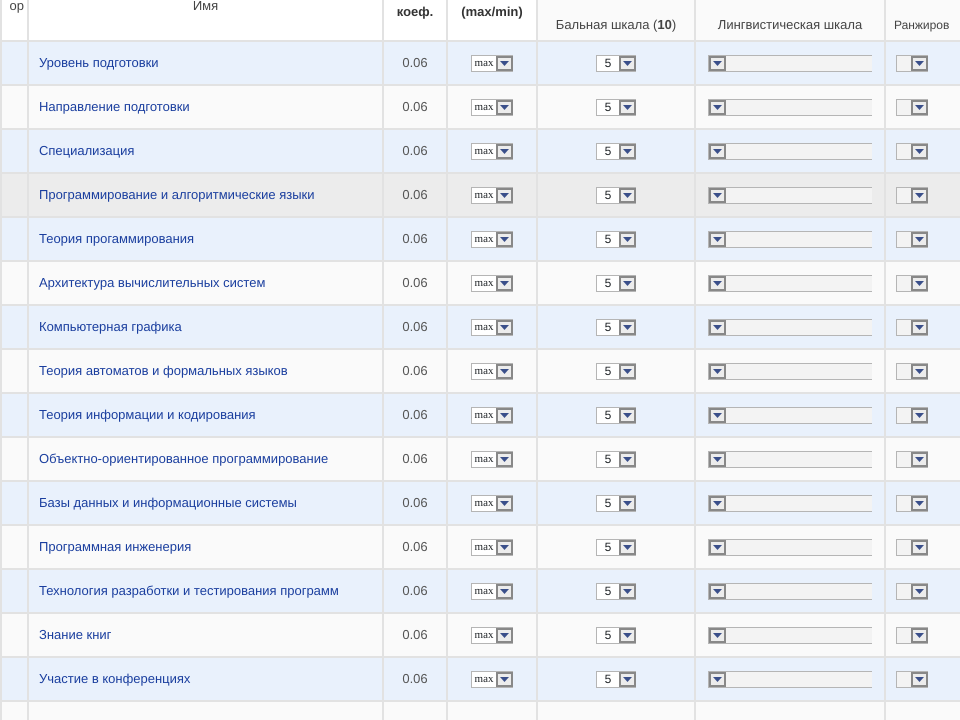 The height and width of the screenshot is (720, 960). I want to click on criterion-link: Уровень подготовки, so click(99, 62).